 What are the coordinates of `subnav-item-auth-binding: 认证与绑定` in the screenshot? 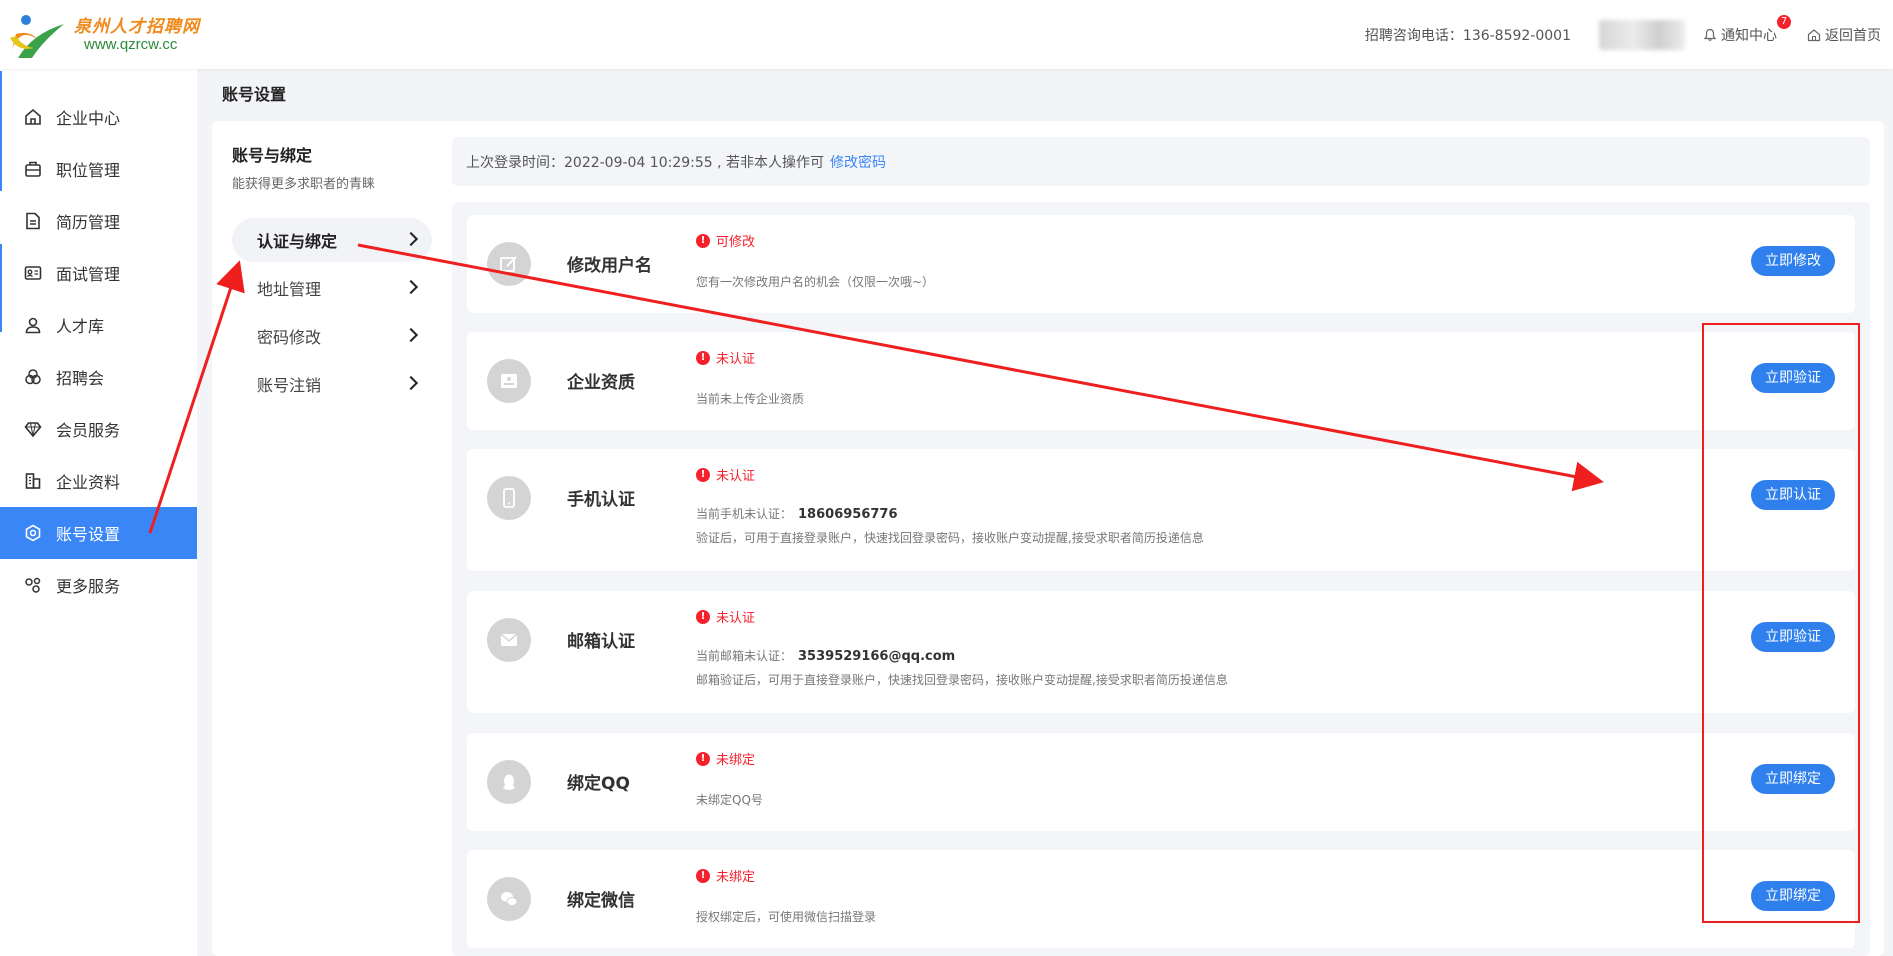 It's located at (332, 240).